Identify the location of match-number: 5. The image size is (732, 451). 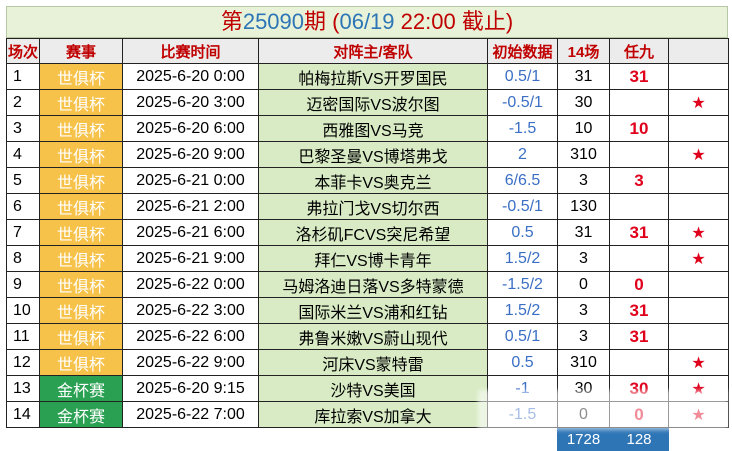
(23, 180).